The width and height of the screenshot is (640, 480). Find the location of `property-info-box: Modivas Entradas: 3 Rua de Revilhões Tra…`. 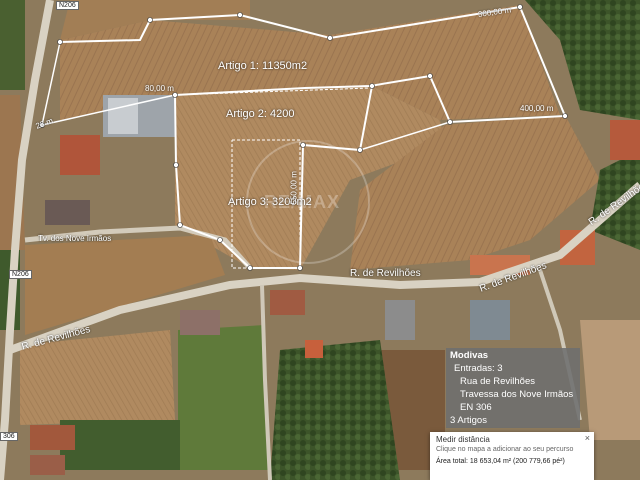

property-info-box: Modivas Entradas: 3 Rua de Revilhões Tra… is located at coordinates (513, 388).